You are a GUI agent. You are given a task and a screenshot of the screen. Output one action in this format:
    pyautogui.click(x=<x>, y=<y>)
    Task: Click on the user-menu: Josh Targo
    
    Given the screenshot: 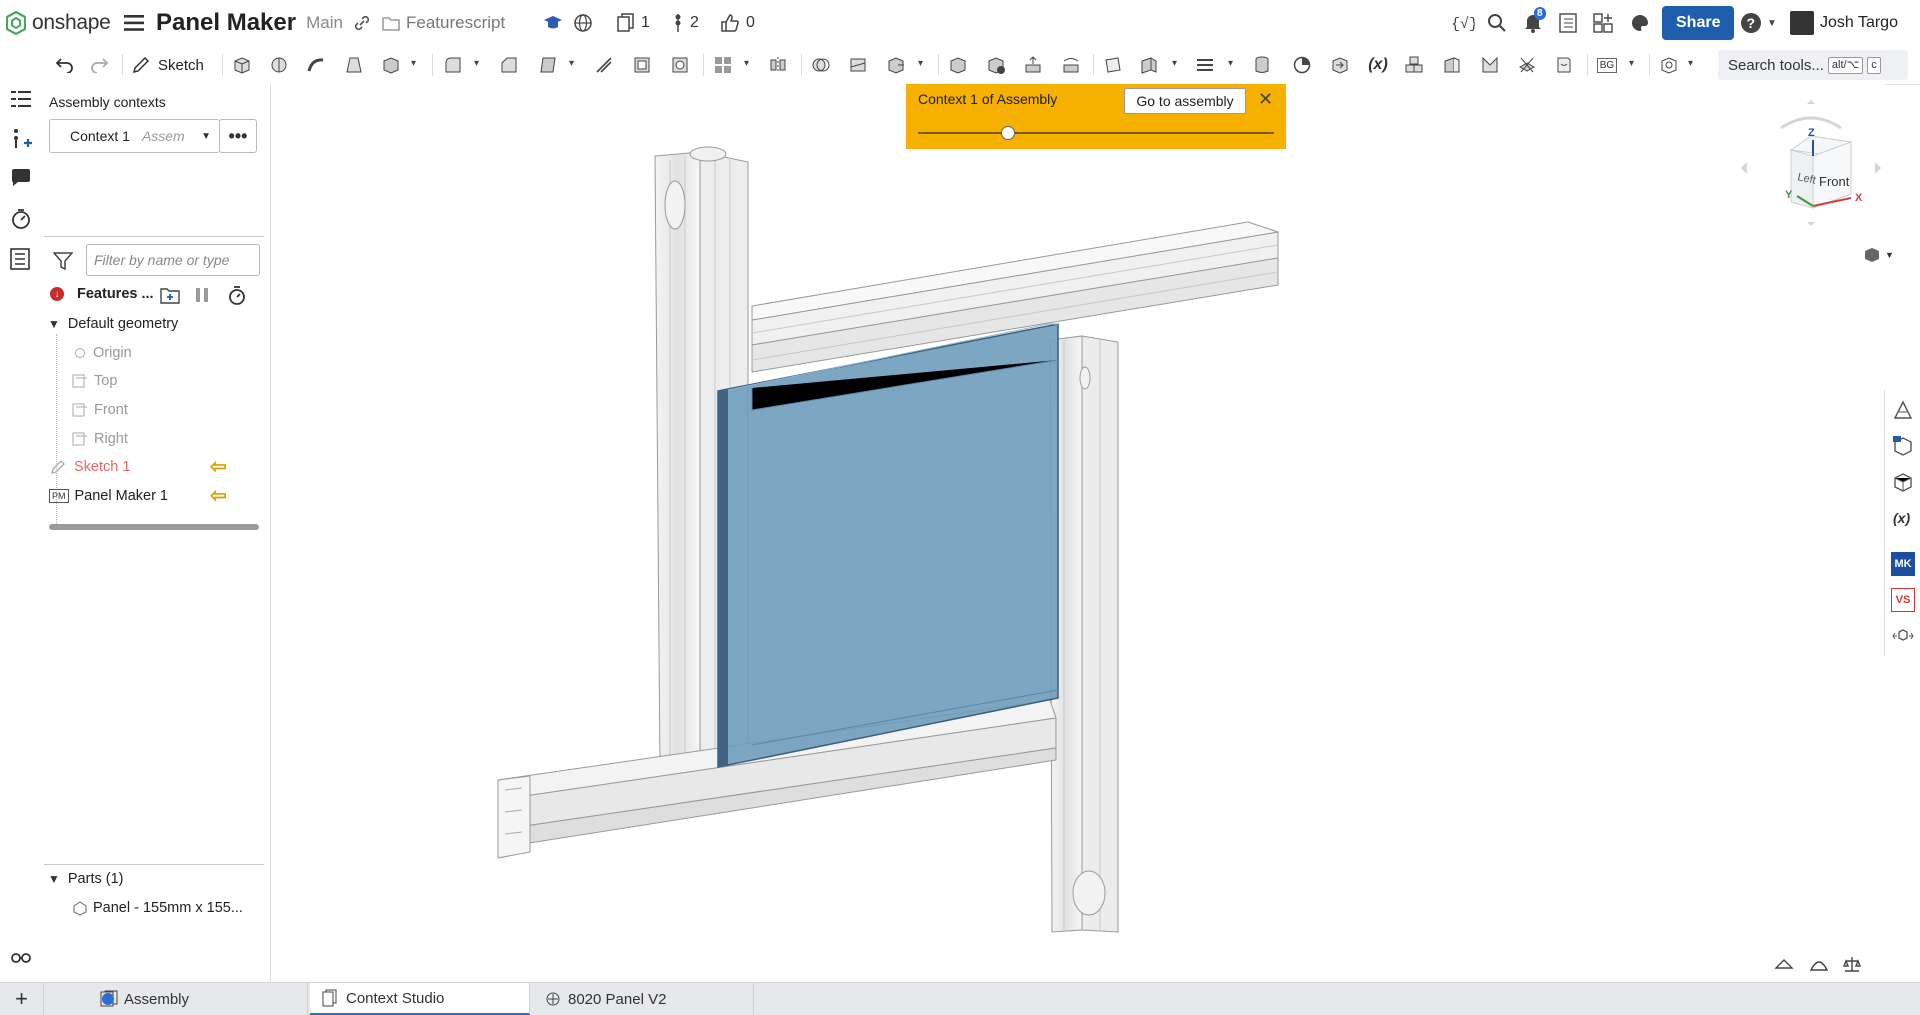 What is the action you would take?
    pyautogui.click(x=1844, y=23)
    